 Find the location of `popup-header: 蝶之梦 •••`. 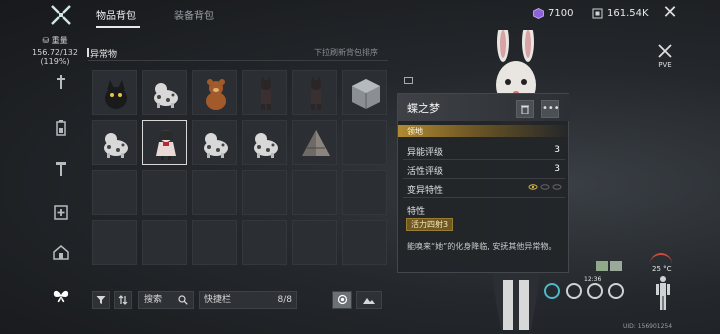

popup-header: 蝶之梦 ••• is located at coordinates (484, 107).